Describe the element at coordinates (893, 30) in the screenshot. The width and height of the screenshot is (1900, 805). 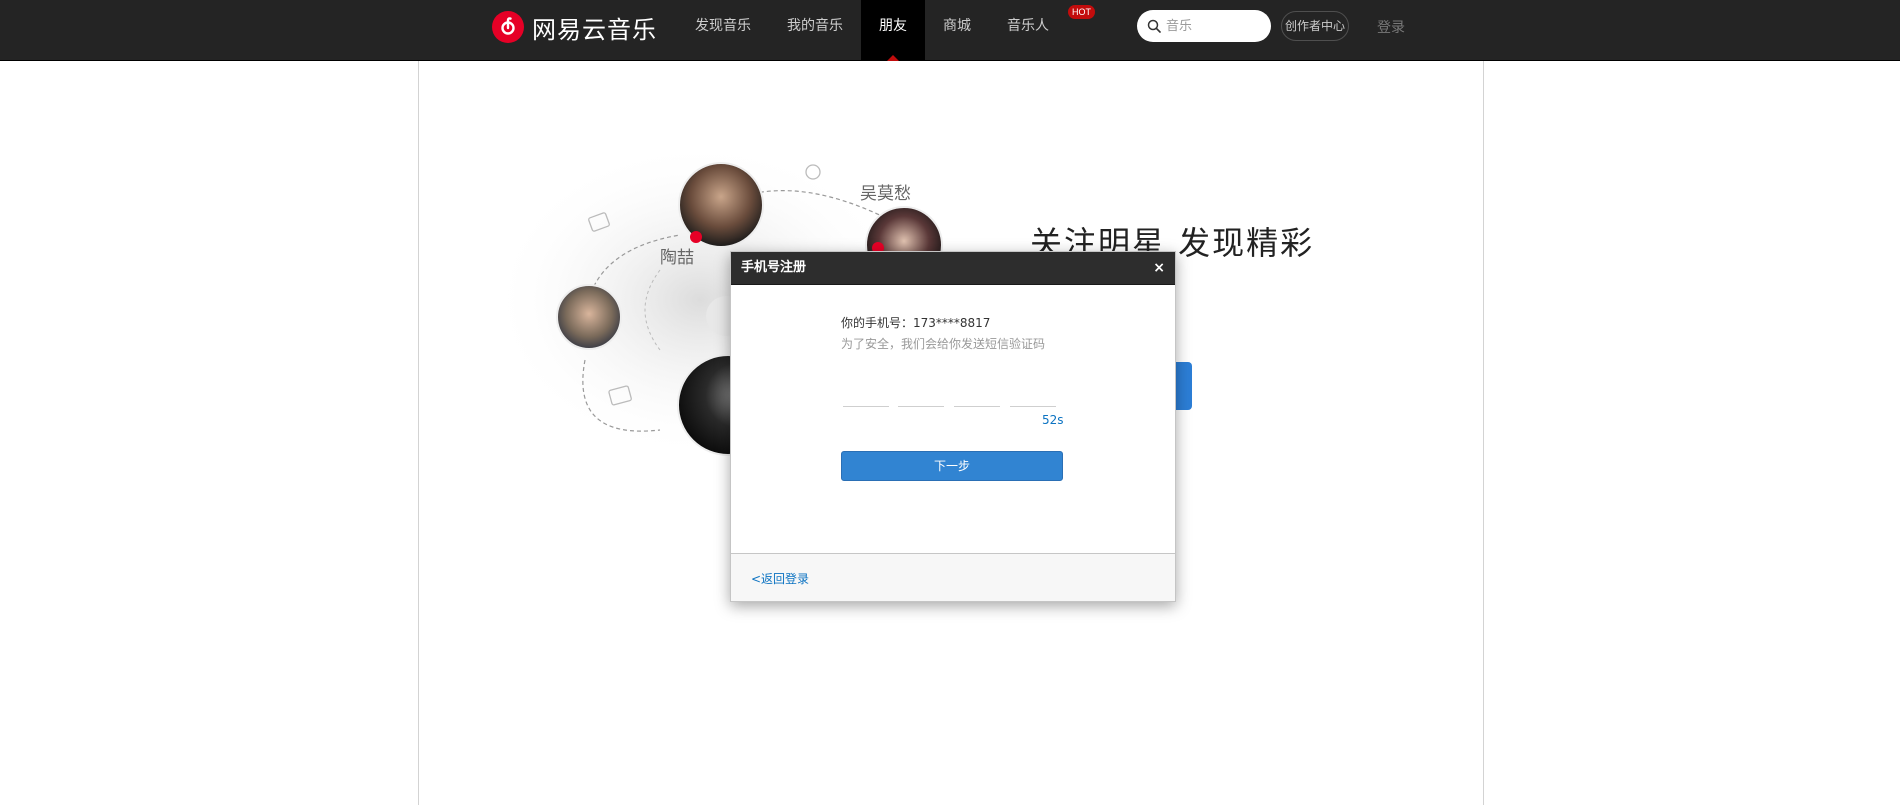
I see `nav-item-friends: 朋友` at that location.